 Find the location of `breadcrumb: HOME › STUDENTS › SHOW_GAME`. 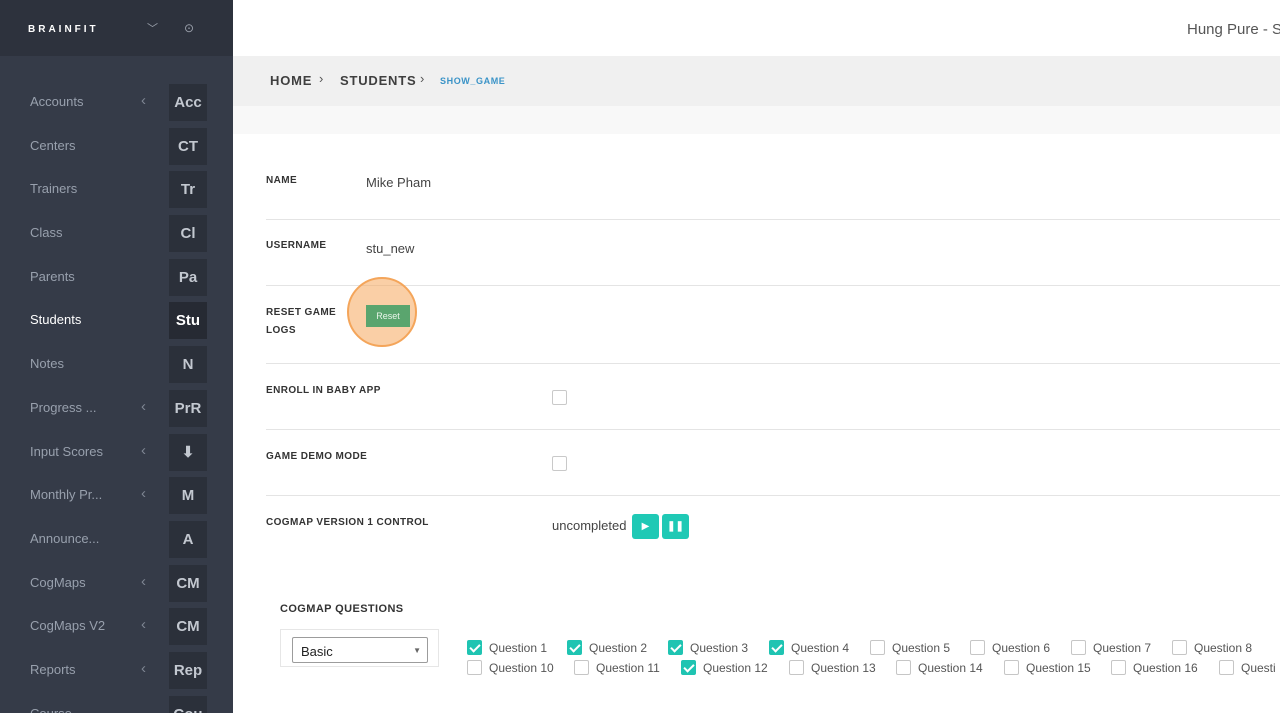

breadcrumb: HOME › STUDENTS › SHOW_GAME is located at coordinates (756, 81).